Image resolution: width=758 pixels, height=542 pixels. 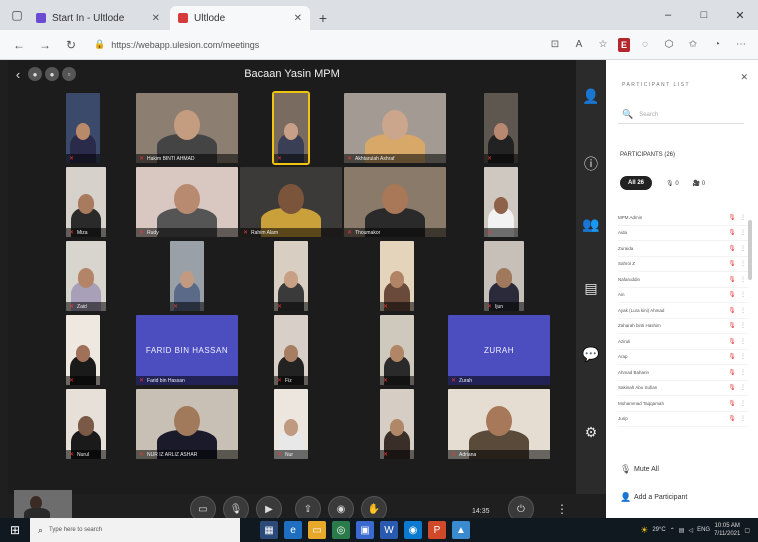 What do you see at coordinates (591, 224) in the screenshot?
I see `group-icon: 👥` at bounding box center [591, 224].